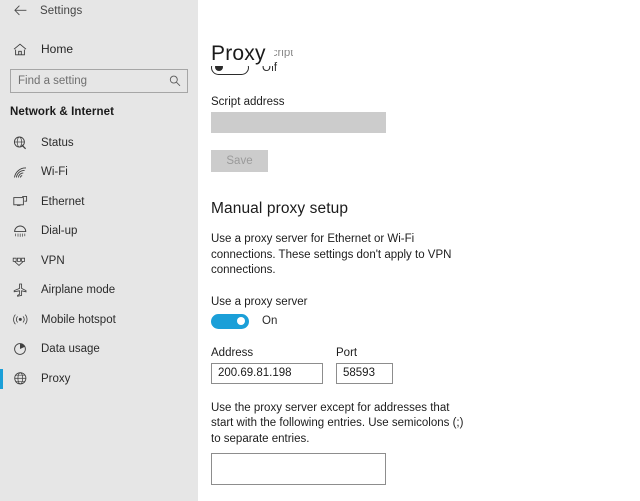  What do you see at coordinates (20, 11) in the screenshot?
I see `back-arrow-icon` at bounding box center [20, 11].